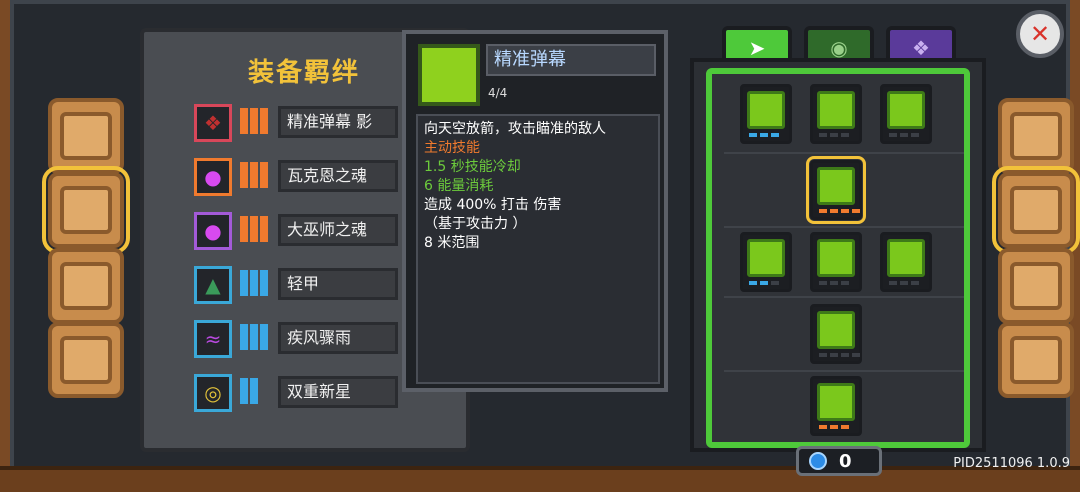  Describe the element at coordinates (459, 186) in the screenshot. I see `desc-line: 6 能量消耗` at that location.